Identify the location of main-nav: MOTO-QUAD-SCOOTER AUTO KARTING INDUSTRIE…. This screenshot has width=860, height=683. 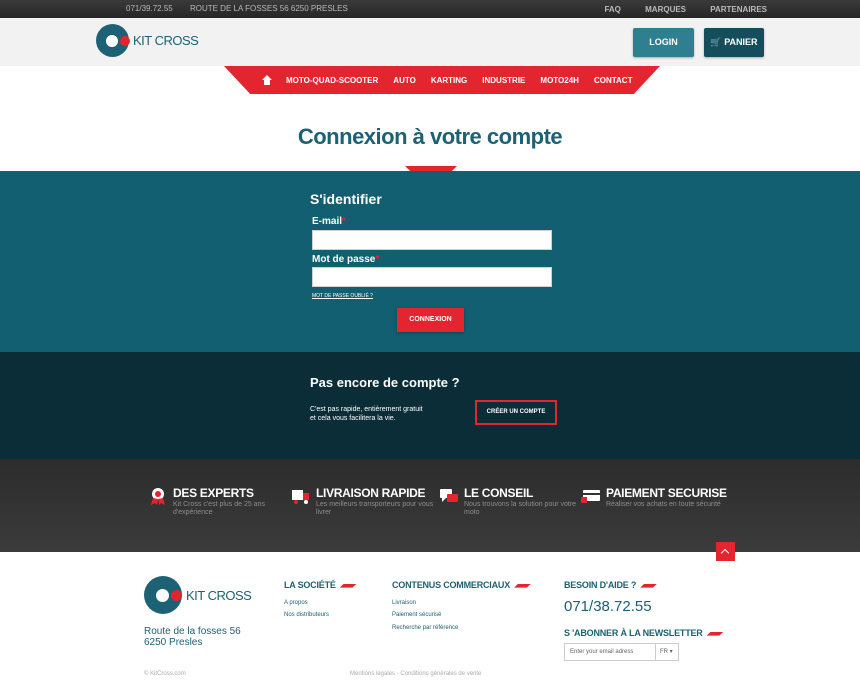
(442, 80).